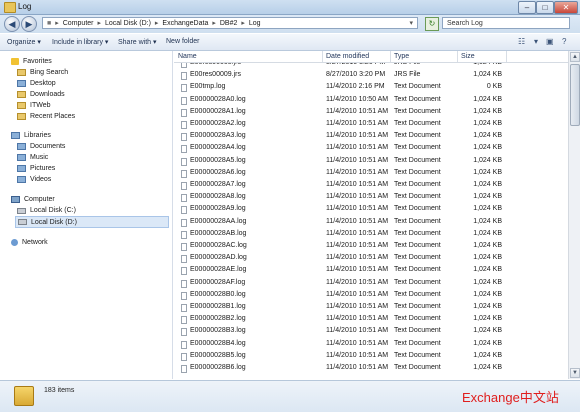  I want to click on nav-item-downloads: Downloads, so click(41, 94).